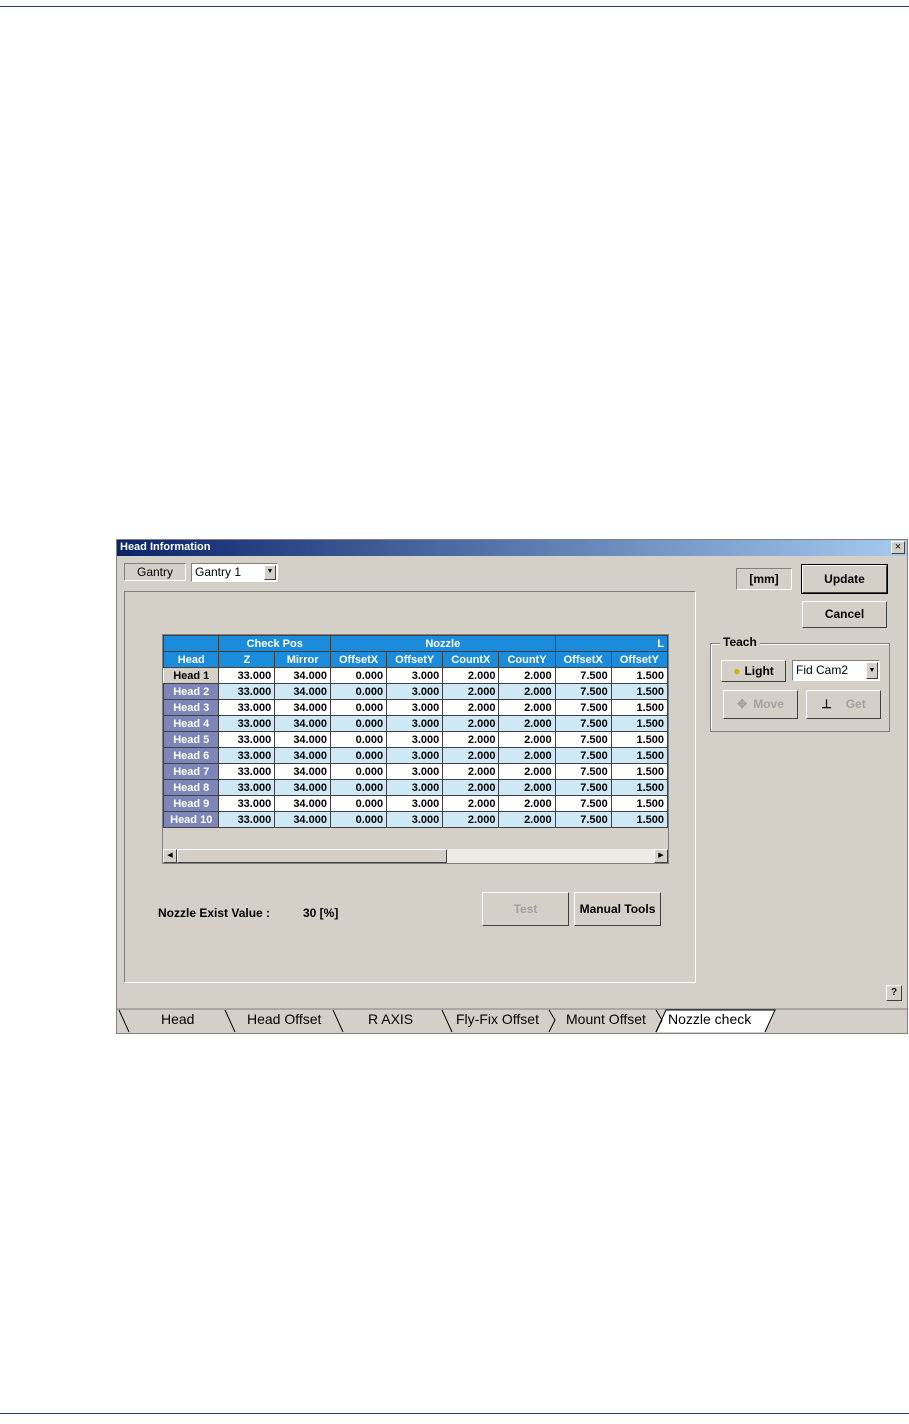 The image size is (909, 1424). Describe the element at coordinates (170, 856) in the screenshot. I see `scroll-left-icon: ◀` at that location.